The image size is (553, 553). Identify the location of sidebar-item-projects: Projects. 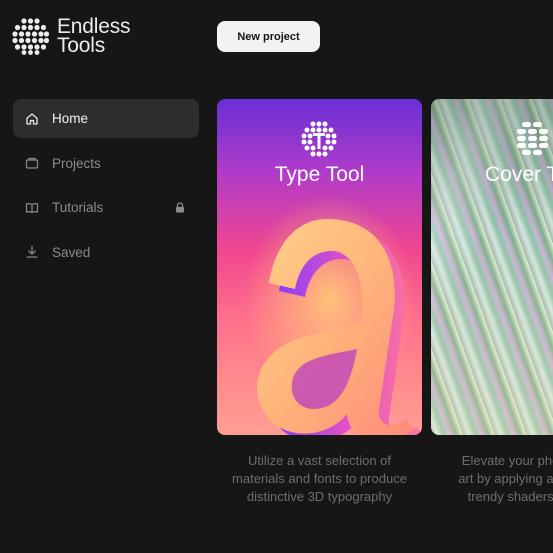
(106, 163).